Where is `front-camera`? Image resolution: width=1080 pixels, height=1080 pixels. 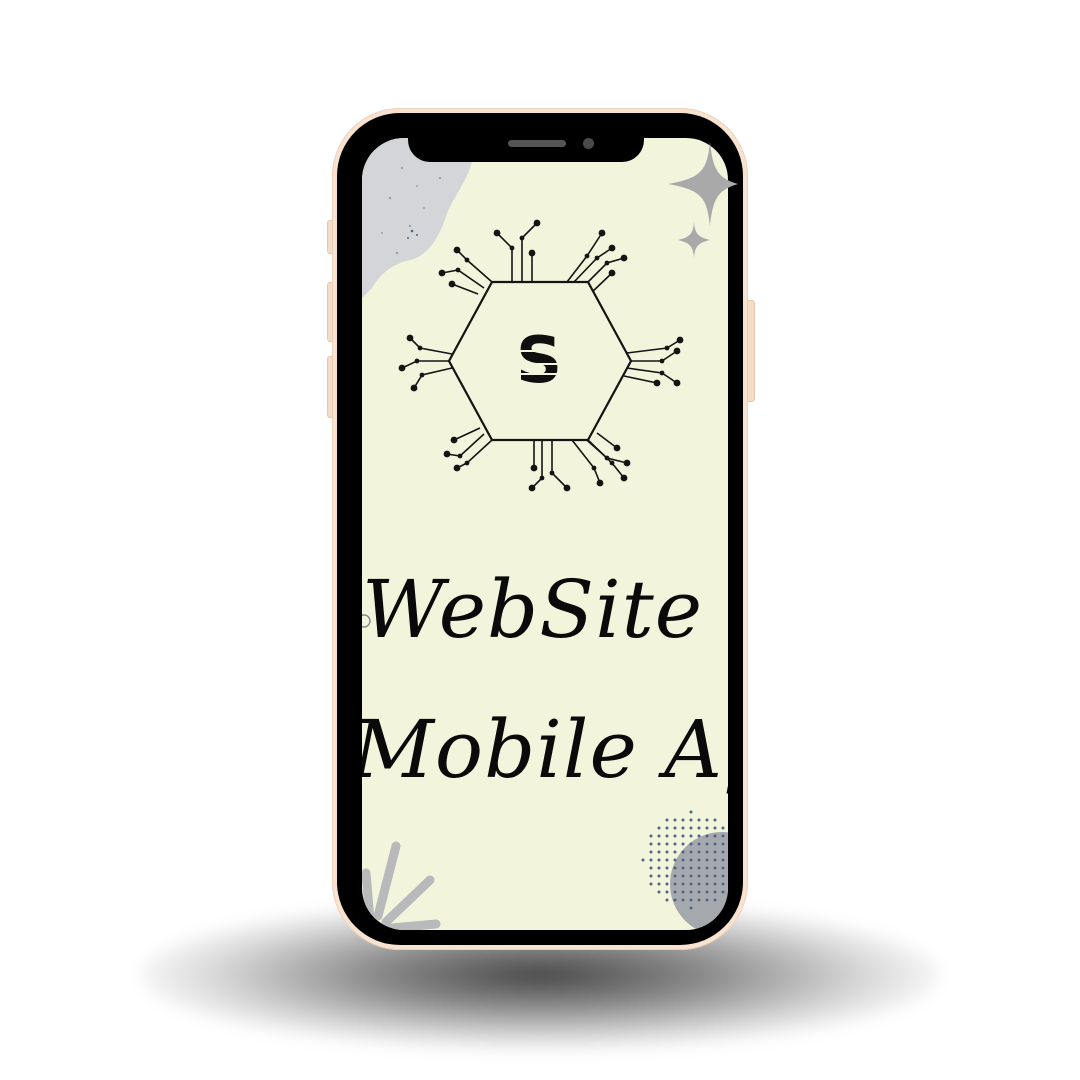 front-camera is located at coordinates (588, 143).